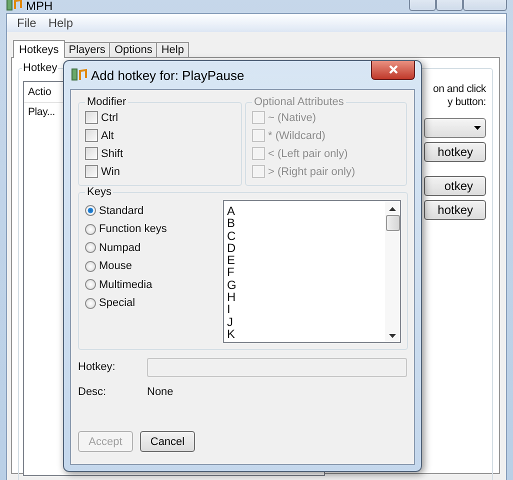 Image resolution: width=513 pixels, height=480 pixels. Describe the element at coordinates (455, 186) in the screenshot. I see `hotkey-button: otkey` at that location.